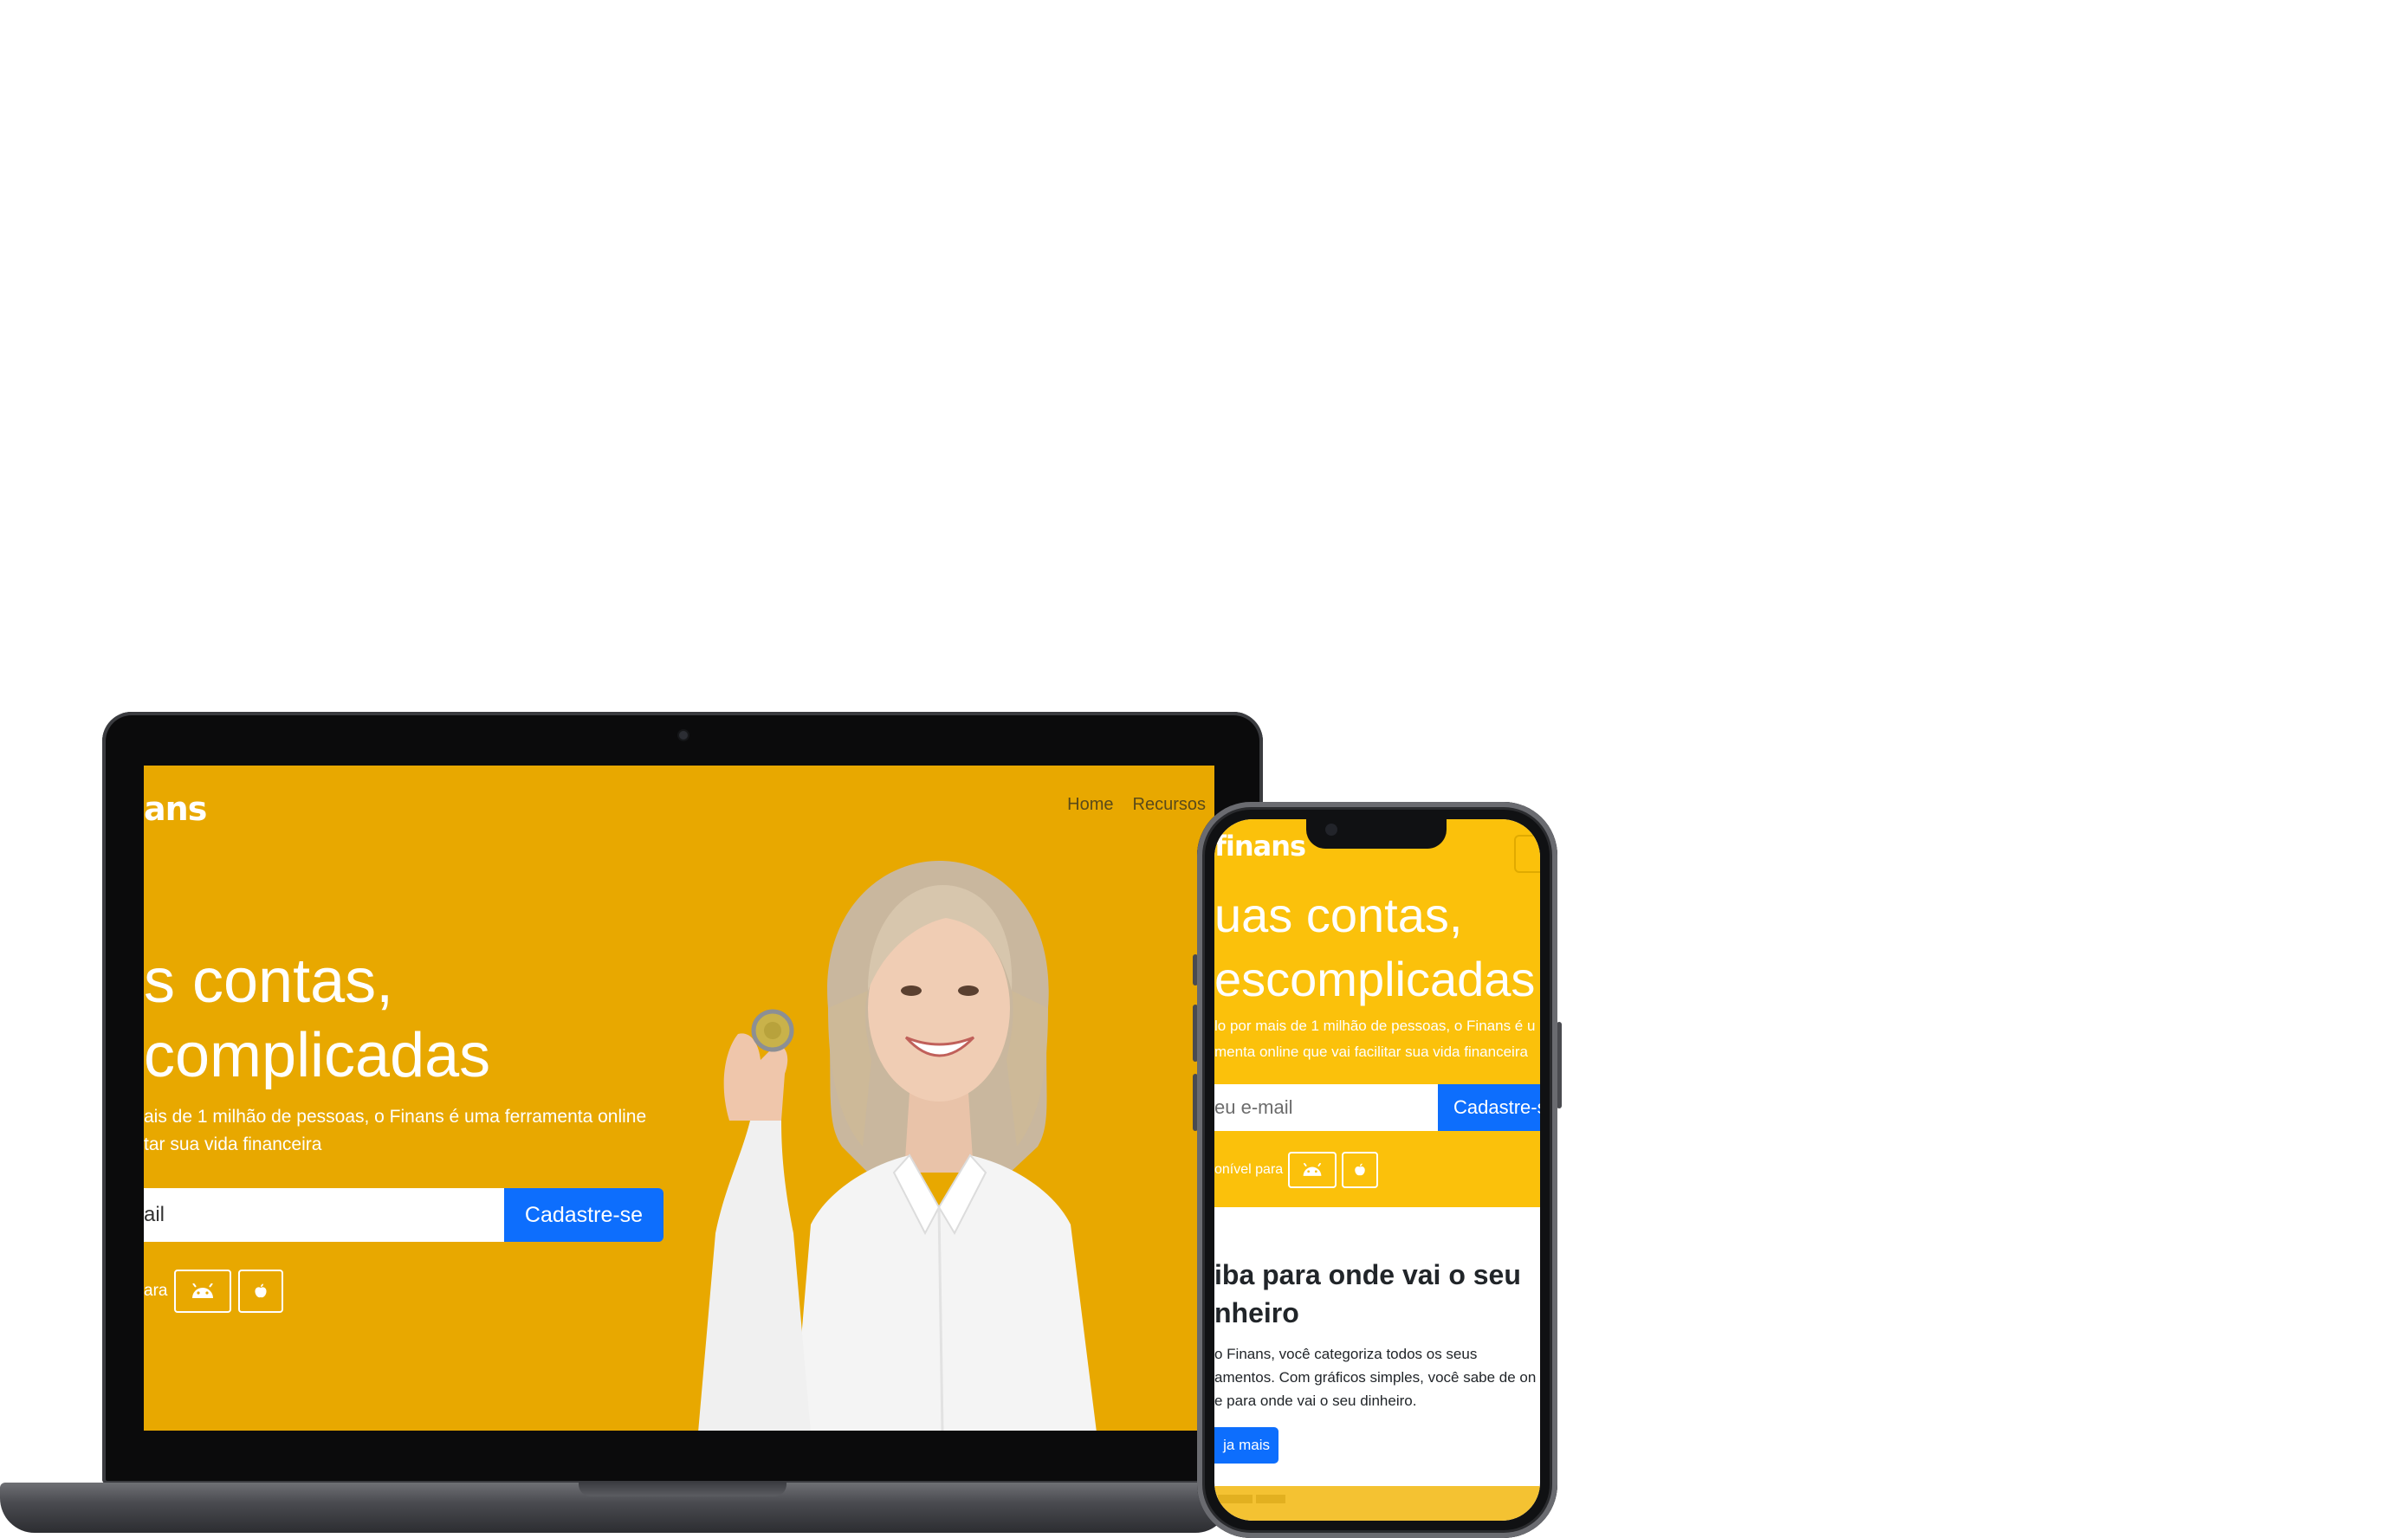 The height and width of the screenshot is (1538, 2408). I want to click on phone-apple-store-button, so click(1360, 1170).